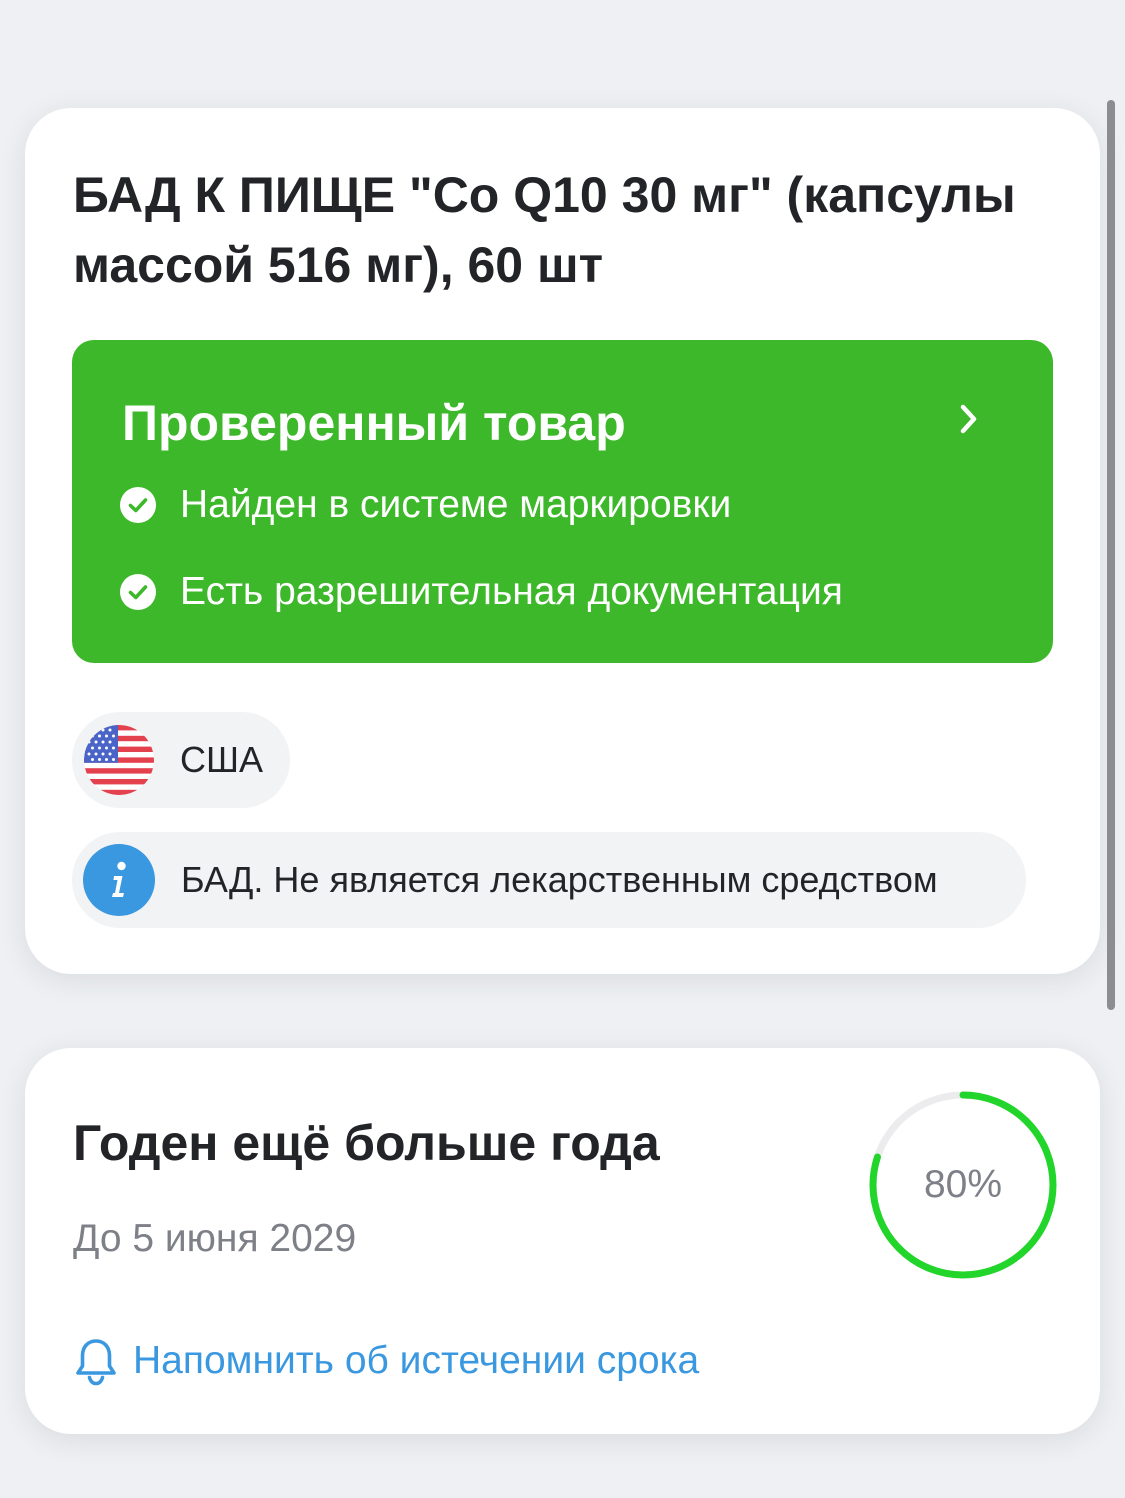 This screenshot has width=1125, height=1498. What do you see at coordinates (1111, 555) in the screenshot?
I see `scrollbar` at bounding box center [1111, 555].